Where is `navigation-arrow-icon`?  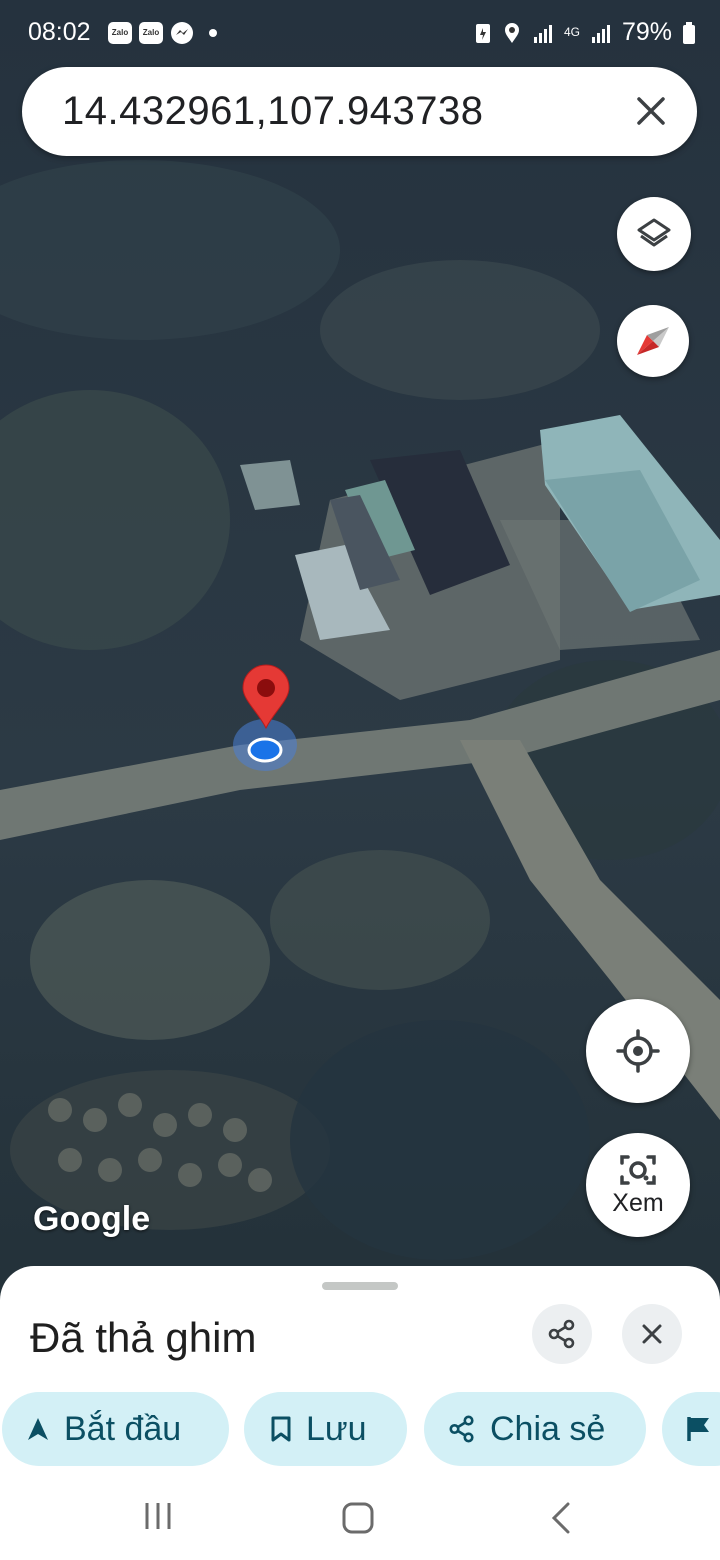 navigation-arrow-icon is located at coordinates (38, 1429).